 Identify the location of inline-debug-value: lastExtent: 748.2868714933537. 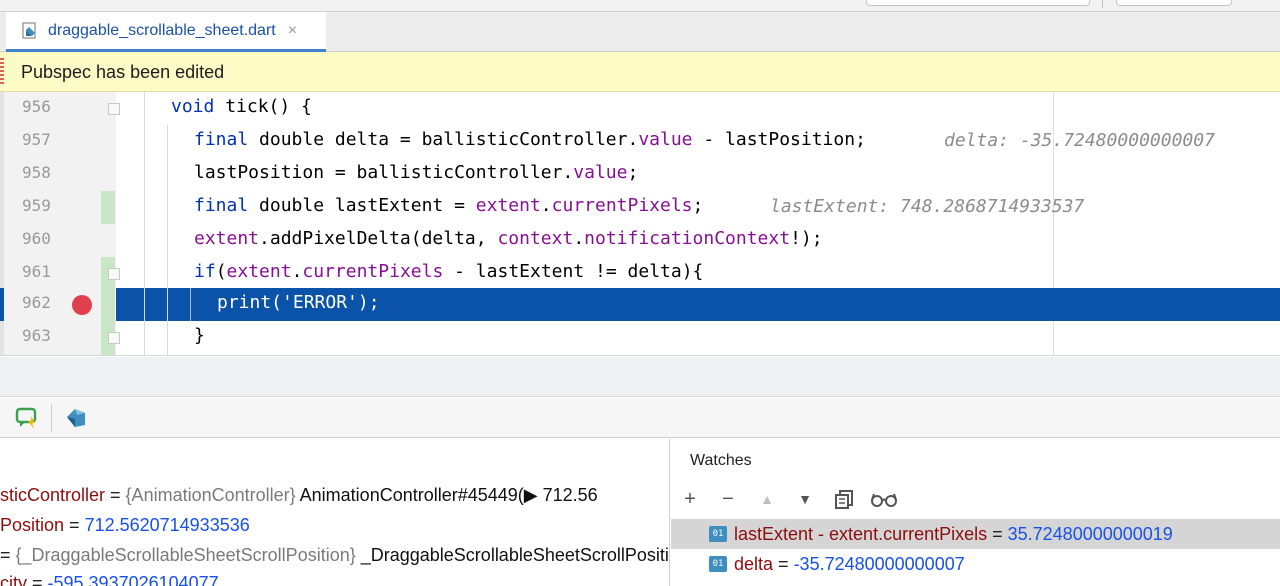
(927, 206).